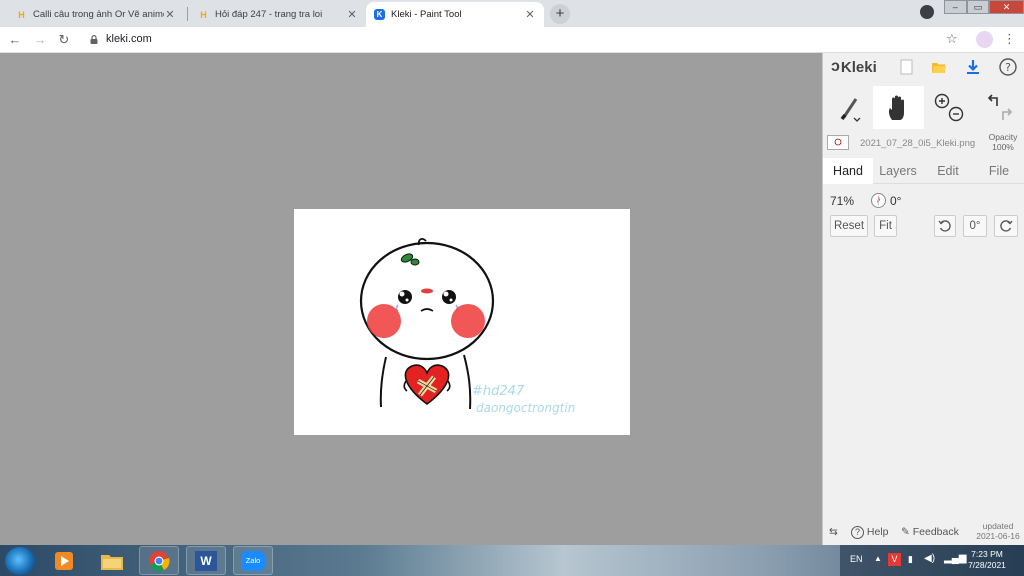 The height and width of the screenshot is (576, 1024). What do you see at coordinates (848, 171) in the screenshot?
I see `tab-hand: Hand` at bounding box center [848, 171].